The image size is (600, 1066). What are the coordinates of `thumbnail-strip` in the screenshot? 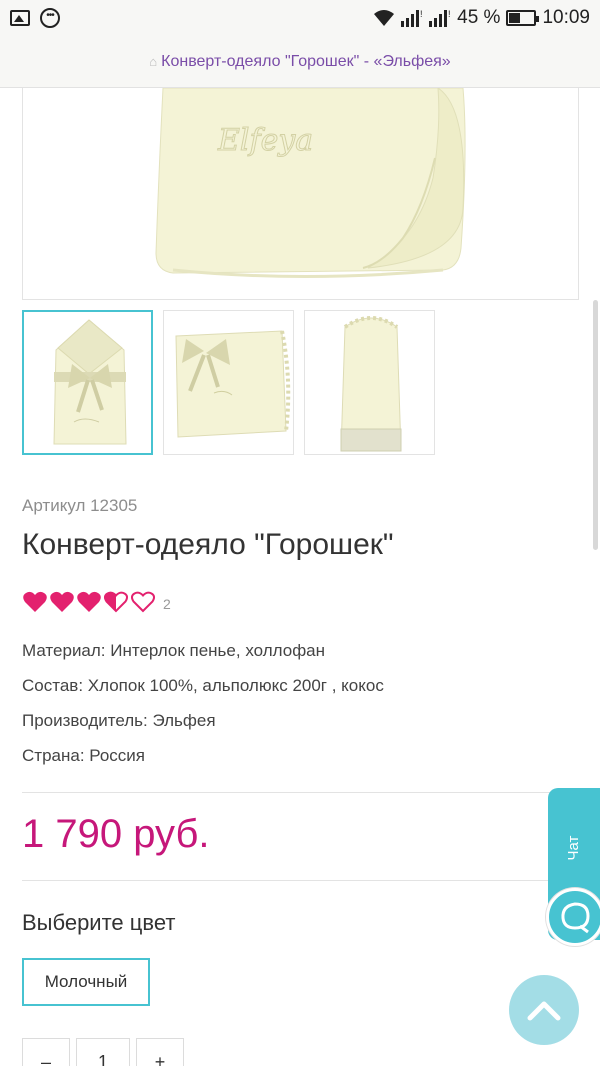 It's located at (228, 382).